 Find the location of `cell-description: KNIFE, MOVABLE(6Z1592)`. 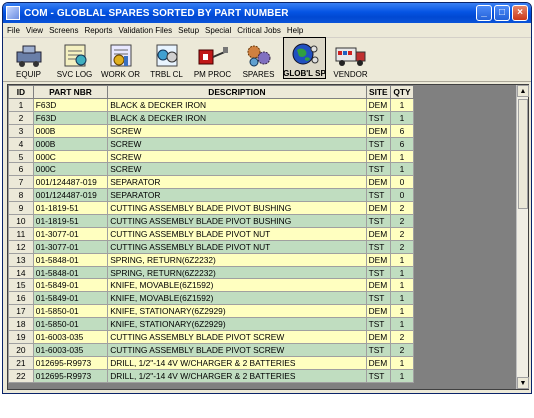

cell-description: KNIFE, MOVABLE(6Z1592) is located at coordinates (237, 298).